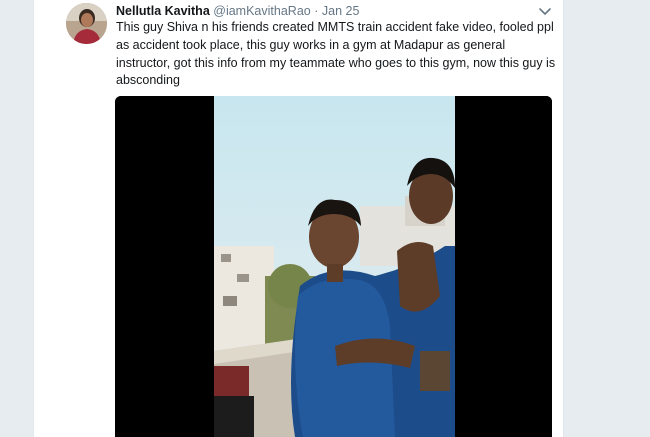  What do you see at coordinates (16, 218) in the screenshot?
I see `page-background-left` at bounding box center [16, 218].